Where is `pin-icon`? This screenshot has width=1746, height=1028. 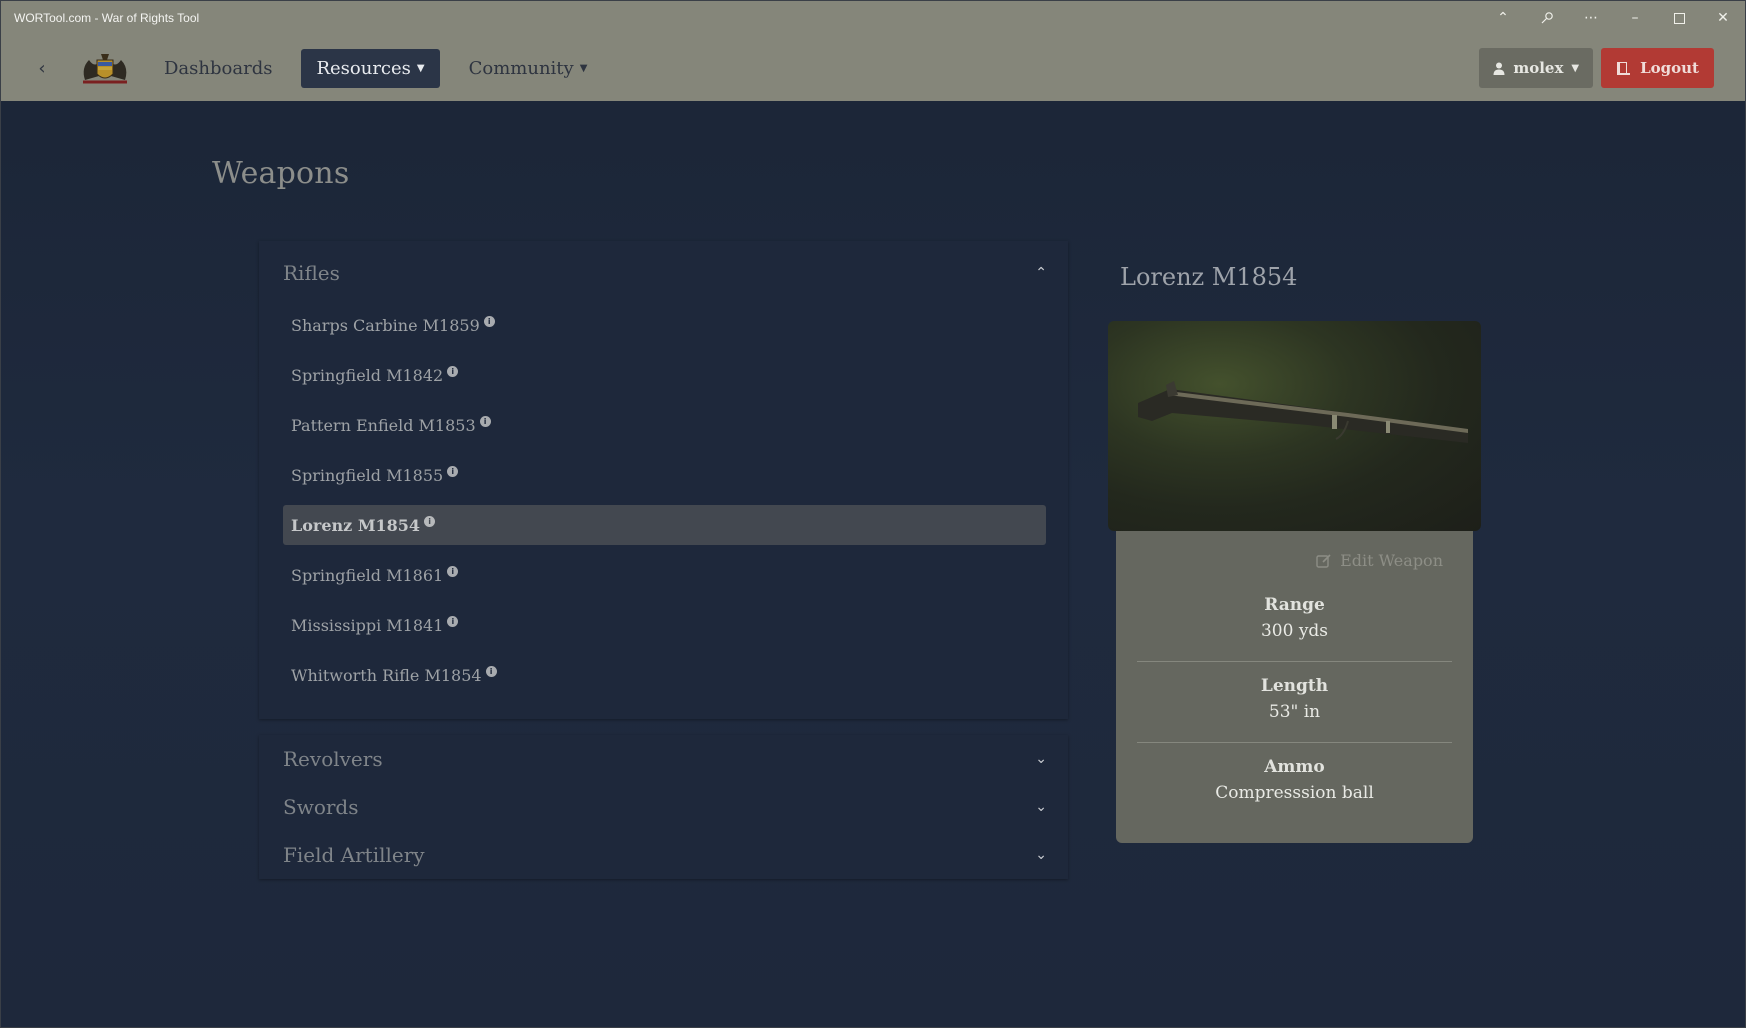
pin-icon is located at coordinates (1547, 18).